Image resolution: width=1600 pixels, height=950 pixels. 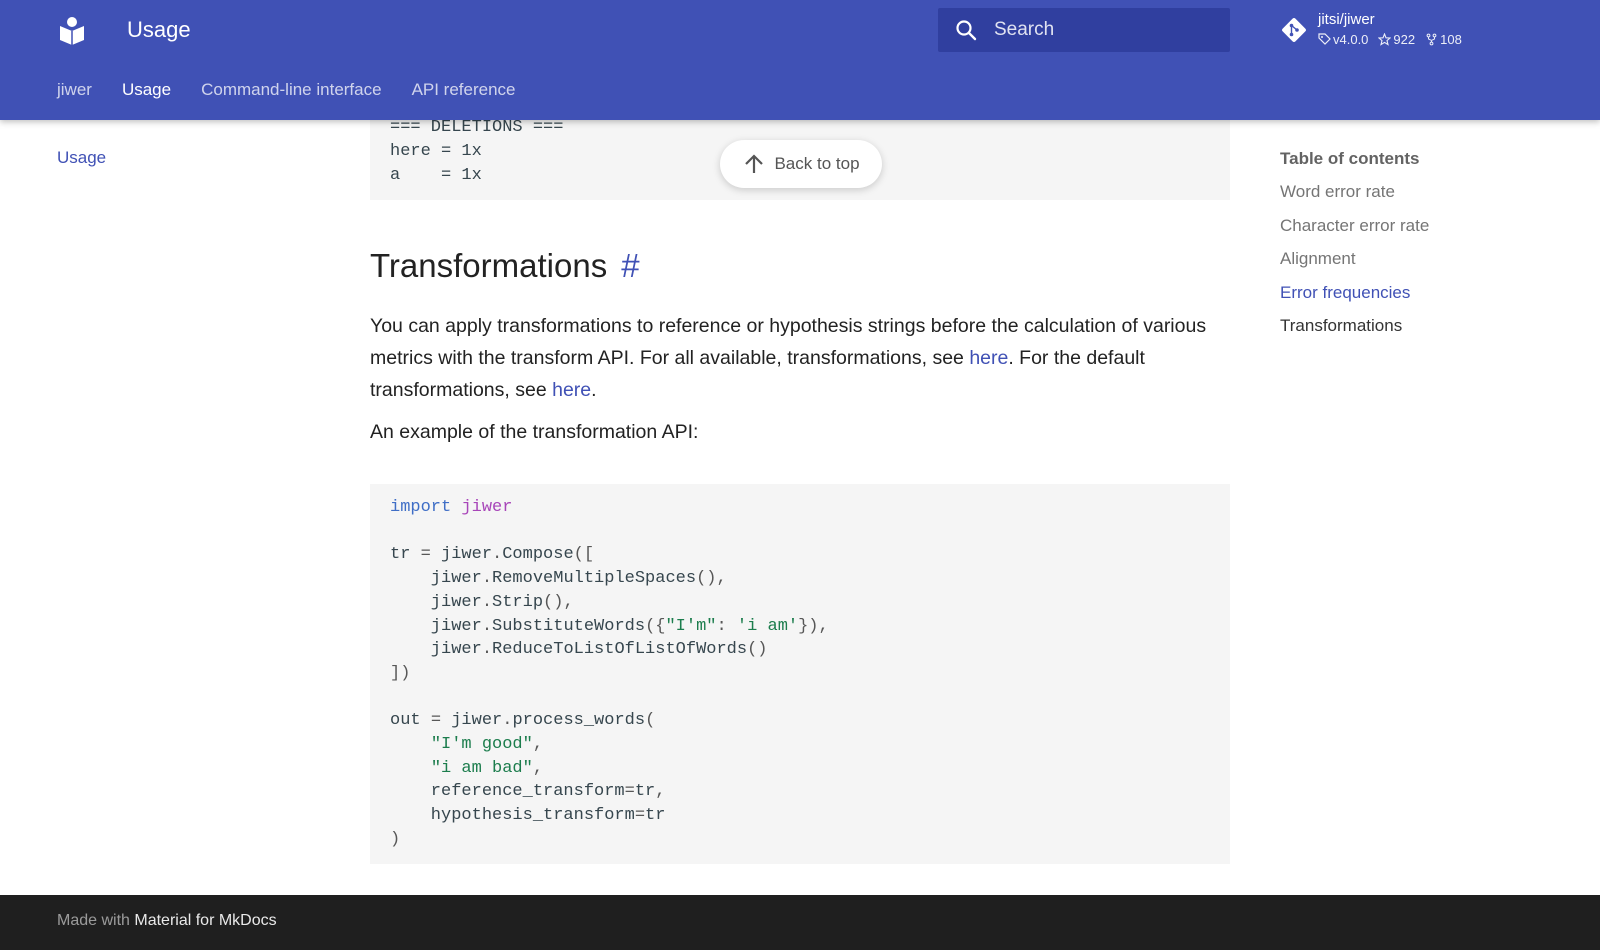 What do you see at coordinates (1410, 226) in the screenshot?
I see `toc-item-character-error-rate: Character error rate` at bounding box center [1410, 226].